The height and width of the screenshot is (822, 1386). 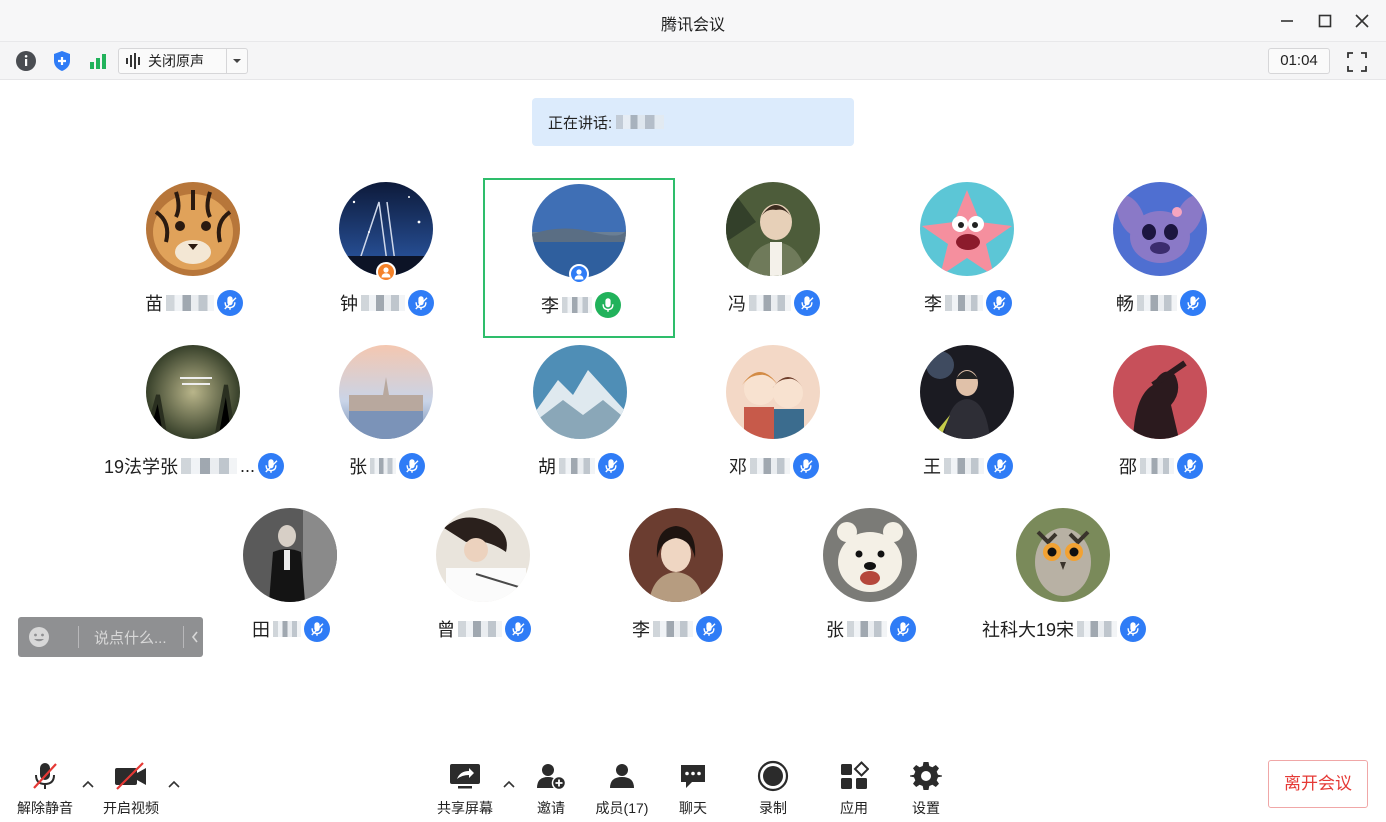 I want to click on chat-label: 聊天, so click(x=693, y=808).